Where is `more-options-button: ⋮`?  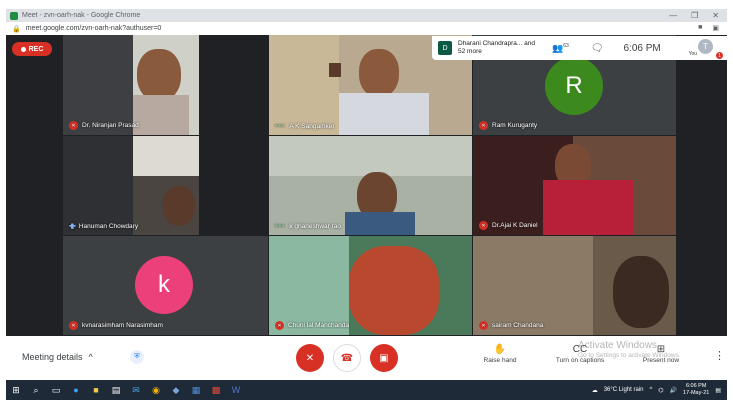 more-options-button: ⋮ is located at coordinates (719, 355).